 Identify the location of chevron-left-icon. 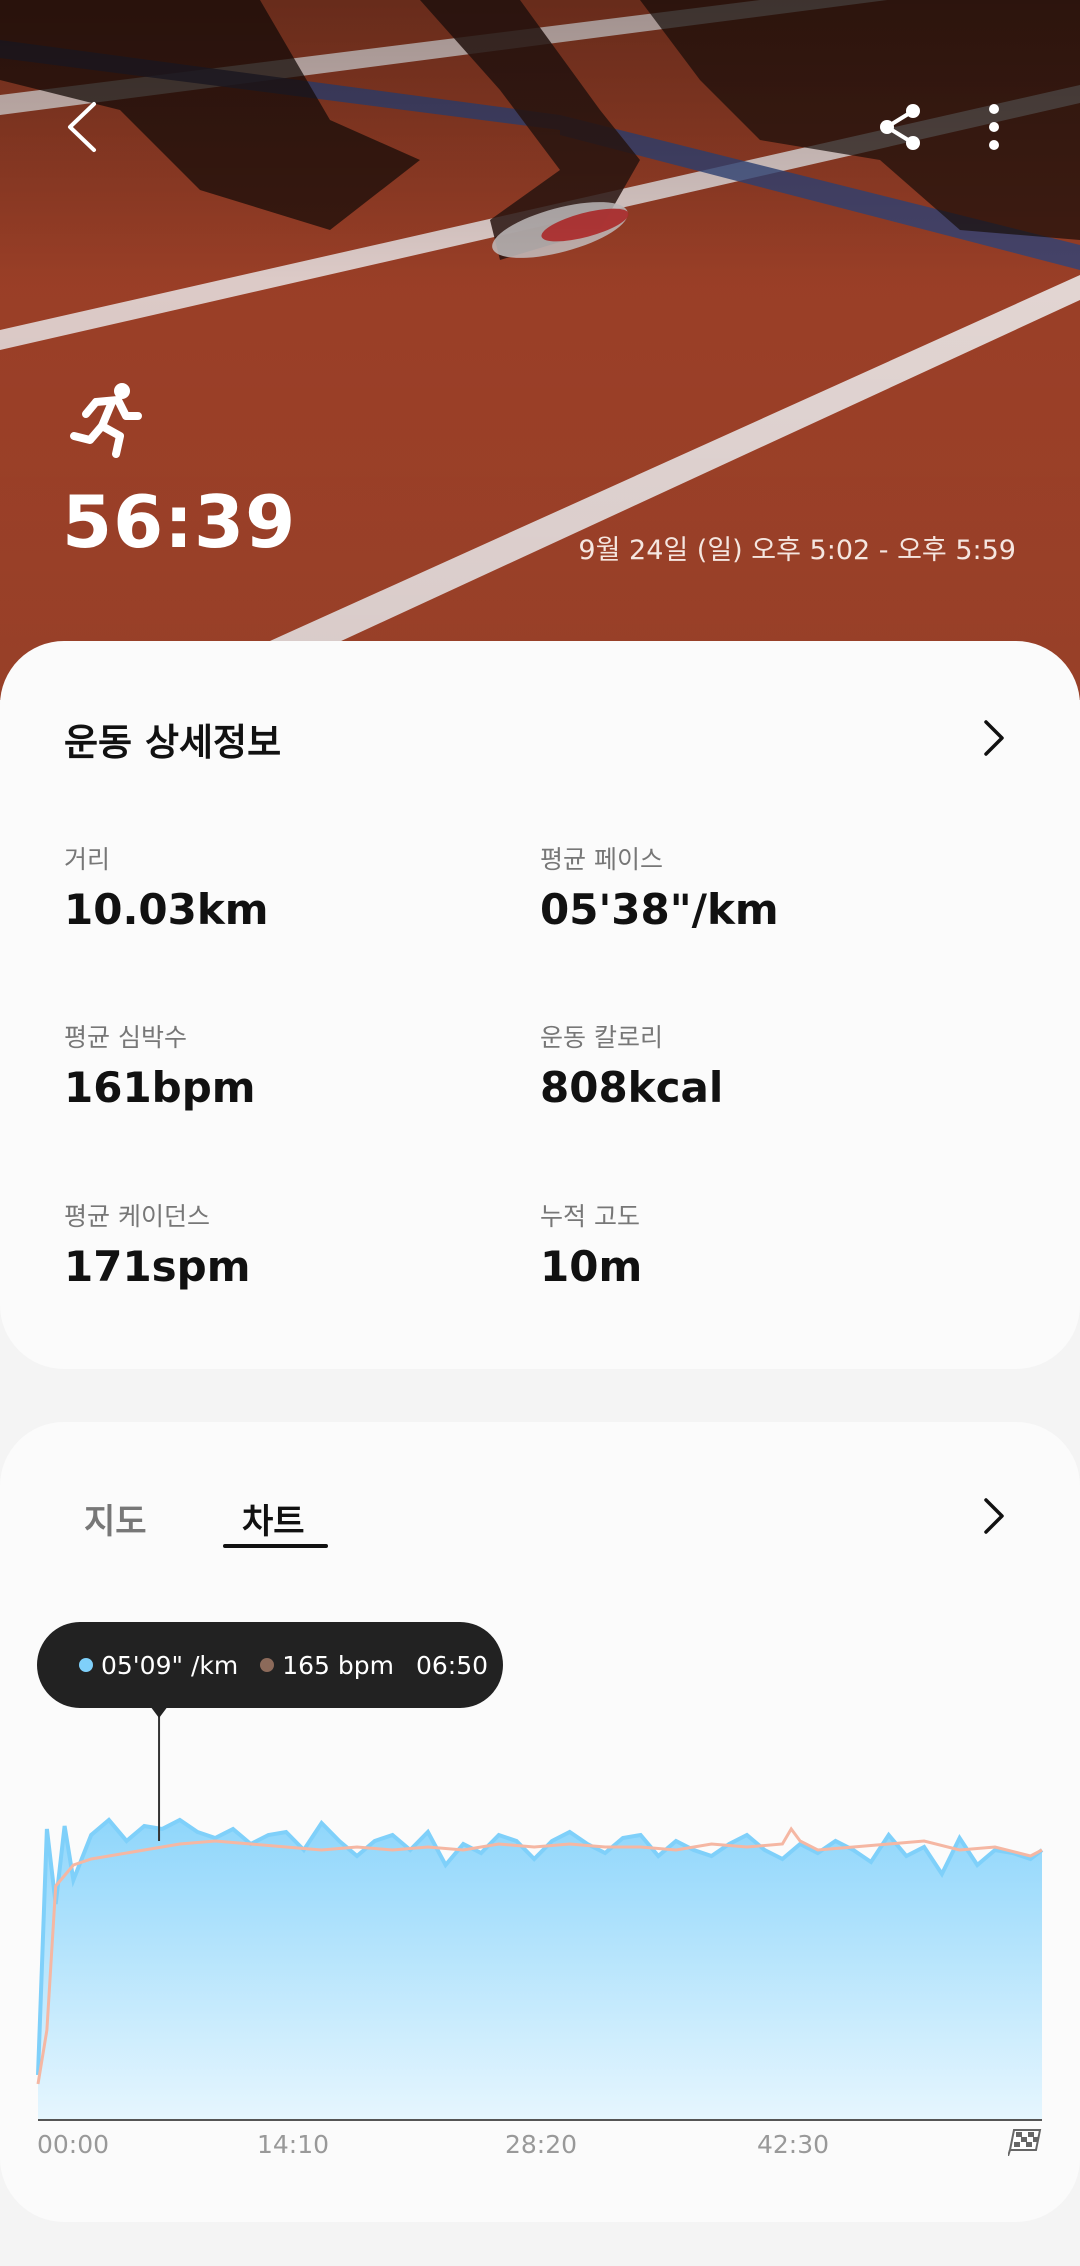
(82, 127).